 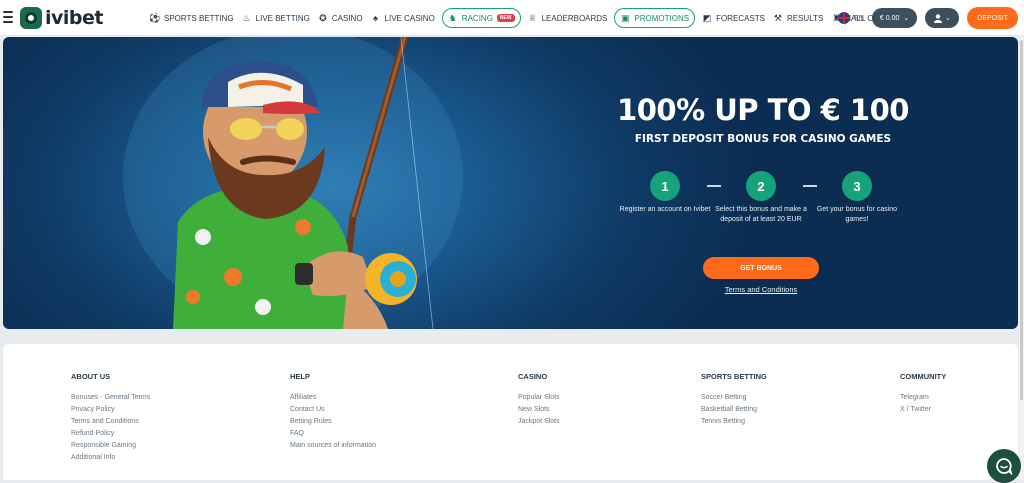 What do you see at coordinates (505, 18) in the screenshot?
I see `new-badge: NEW` at bounding box center [505, 18].